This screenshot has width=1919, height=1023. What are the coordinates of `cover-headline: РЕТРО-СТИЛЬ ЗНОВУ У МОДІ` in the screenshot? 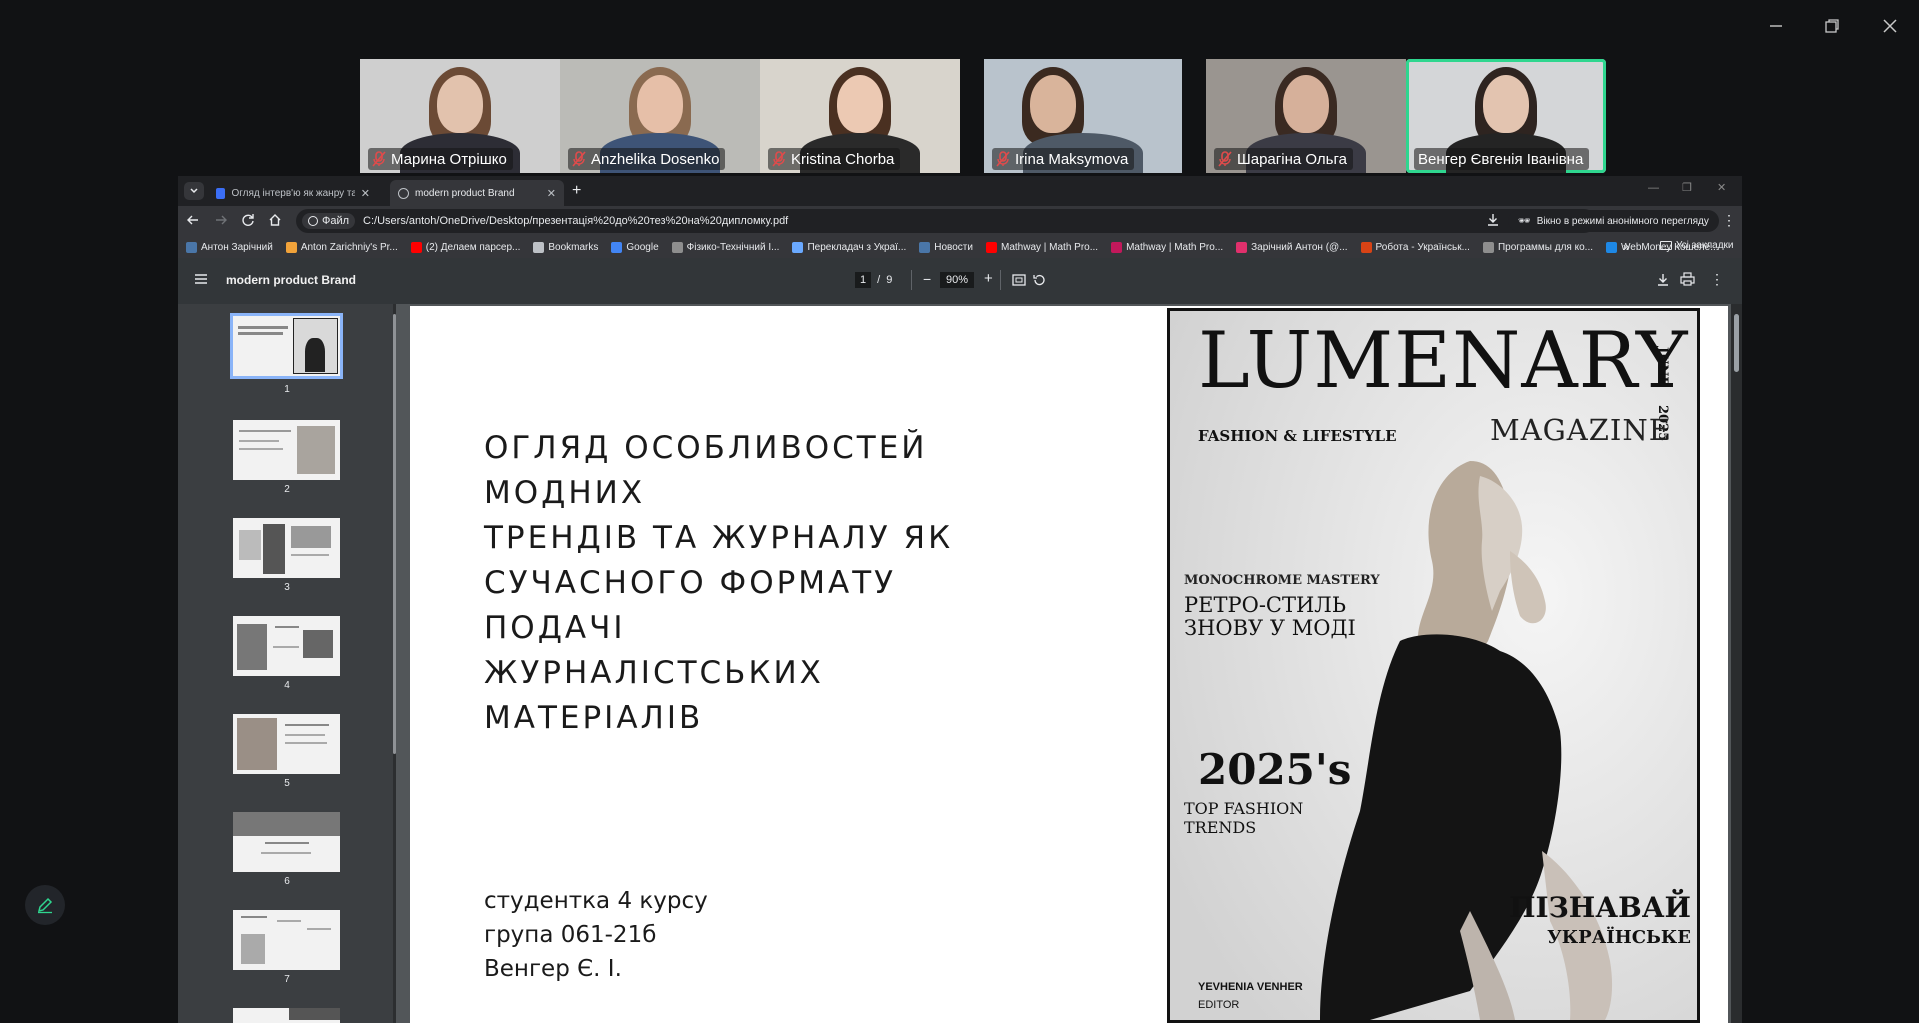 It's located at (1270, 617).